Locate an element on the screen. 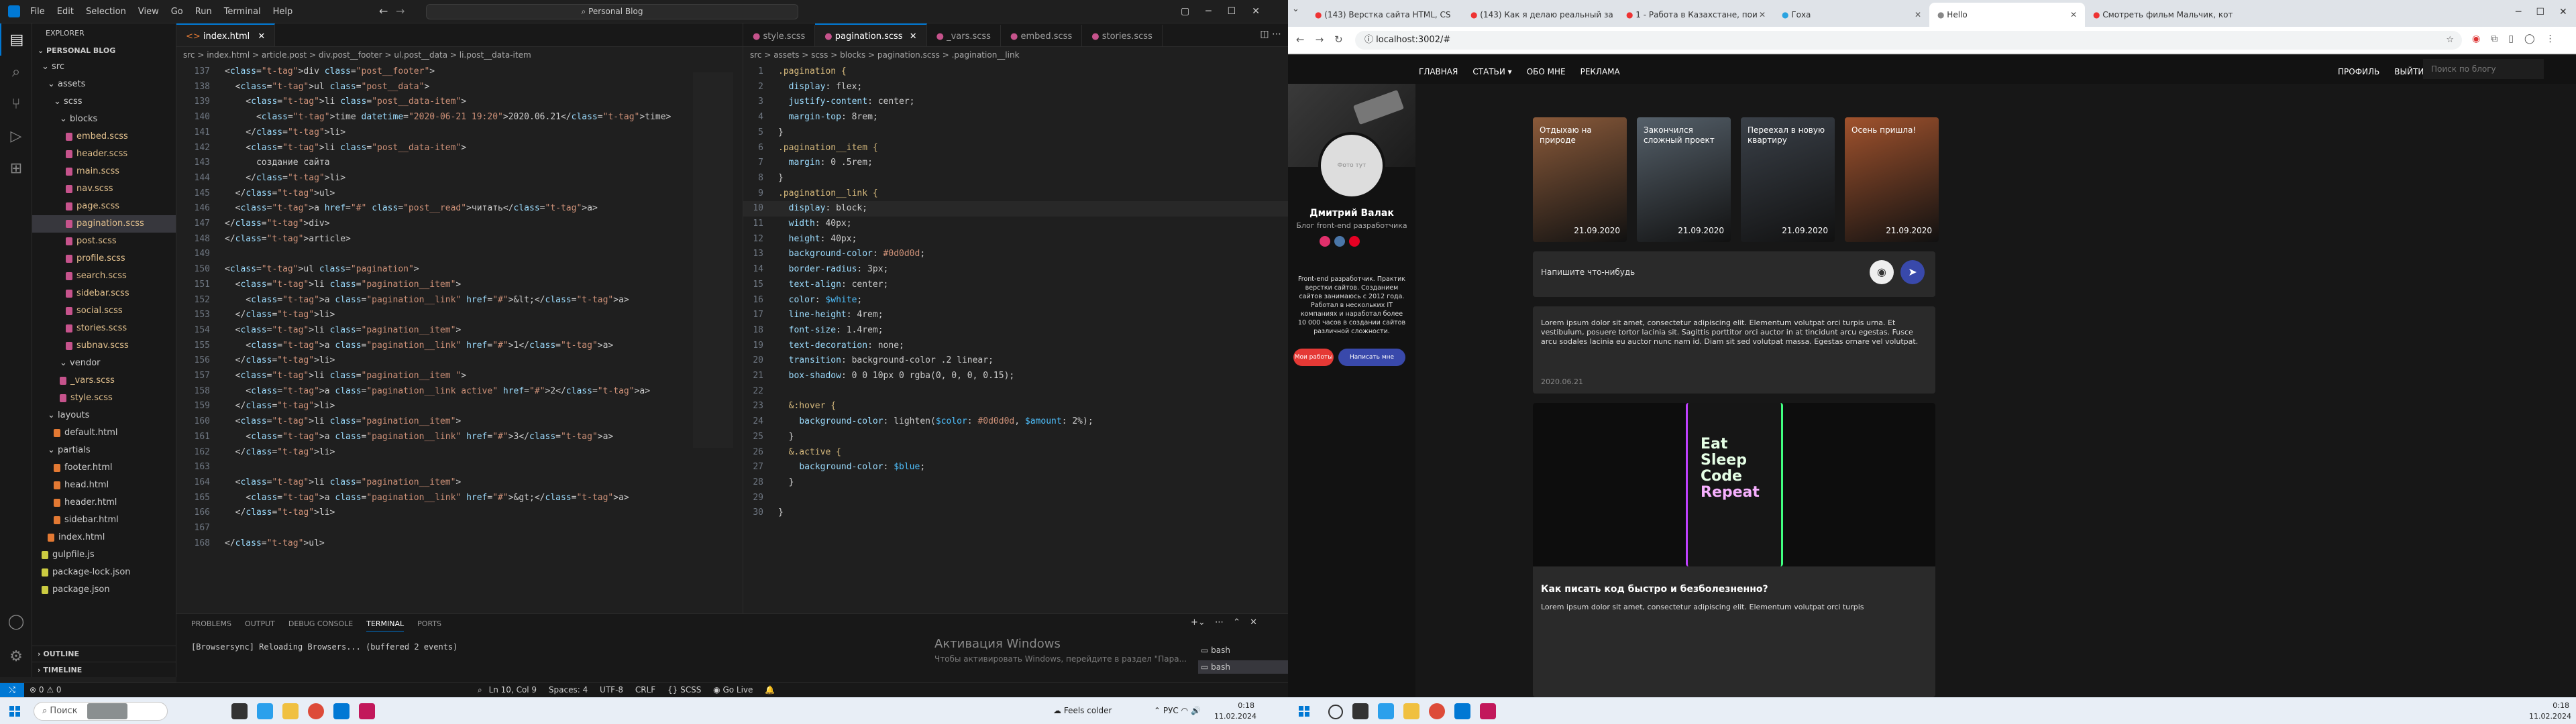  code-line: 149 is located at coordinates (459, 254).